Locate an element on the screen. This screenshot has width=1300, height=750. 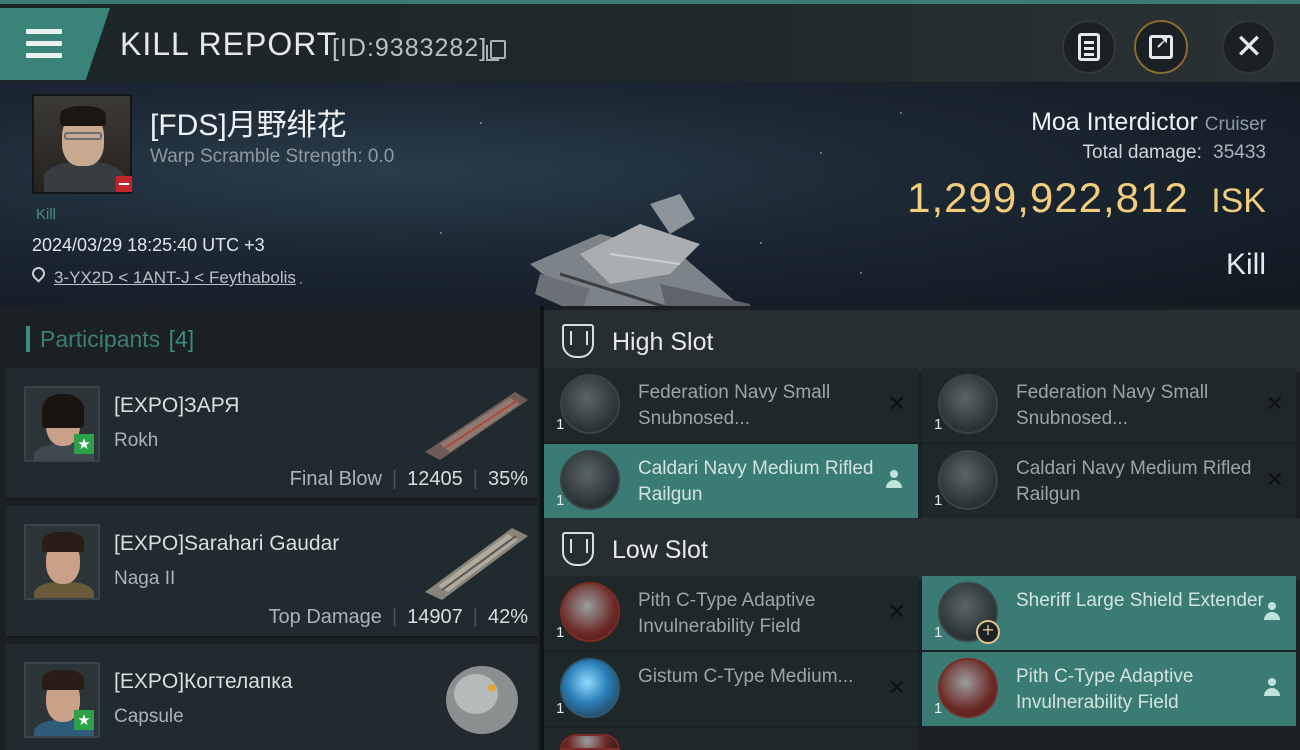
low-slot-title: Low Slot is located at coordinates (660, 550).